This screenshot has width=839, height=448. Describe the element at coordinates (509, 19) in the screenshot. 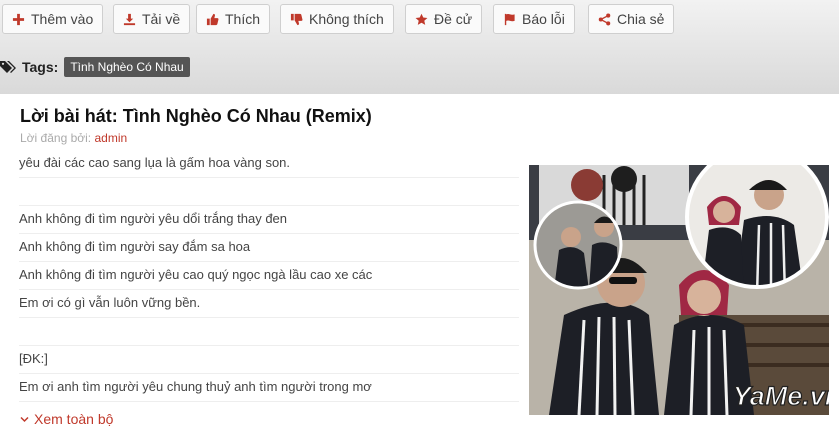

I see `flag-icon` at that location.